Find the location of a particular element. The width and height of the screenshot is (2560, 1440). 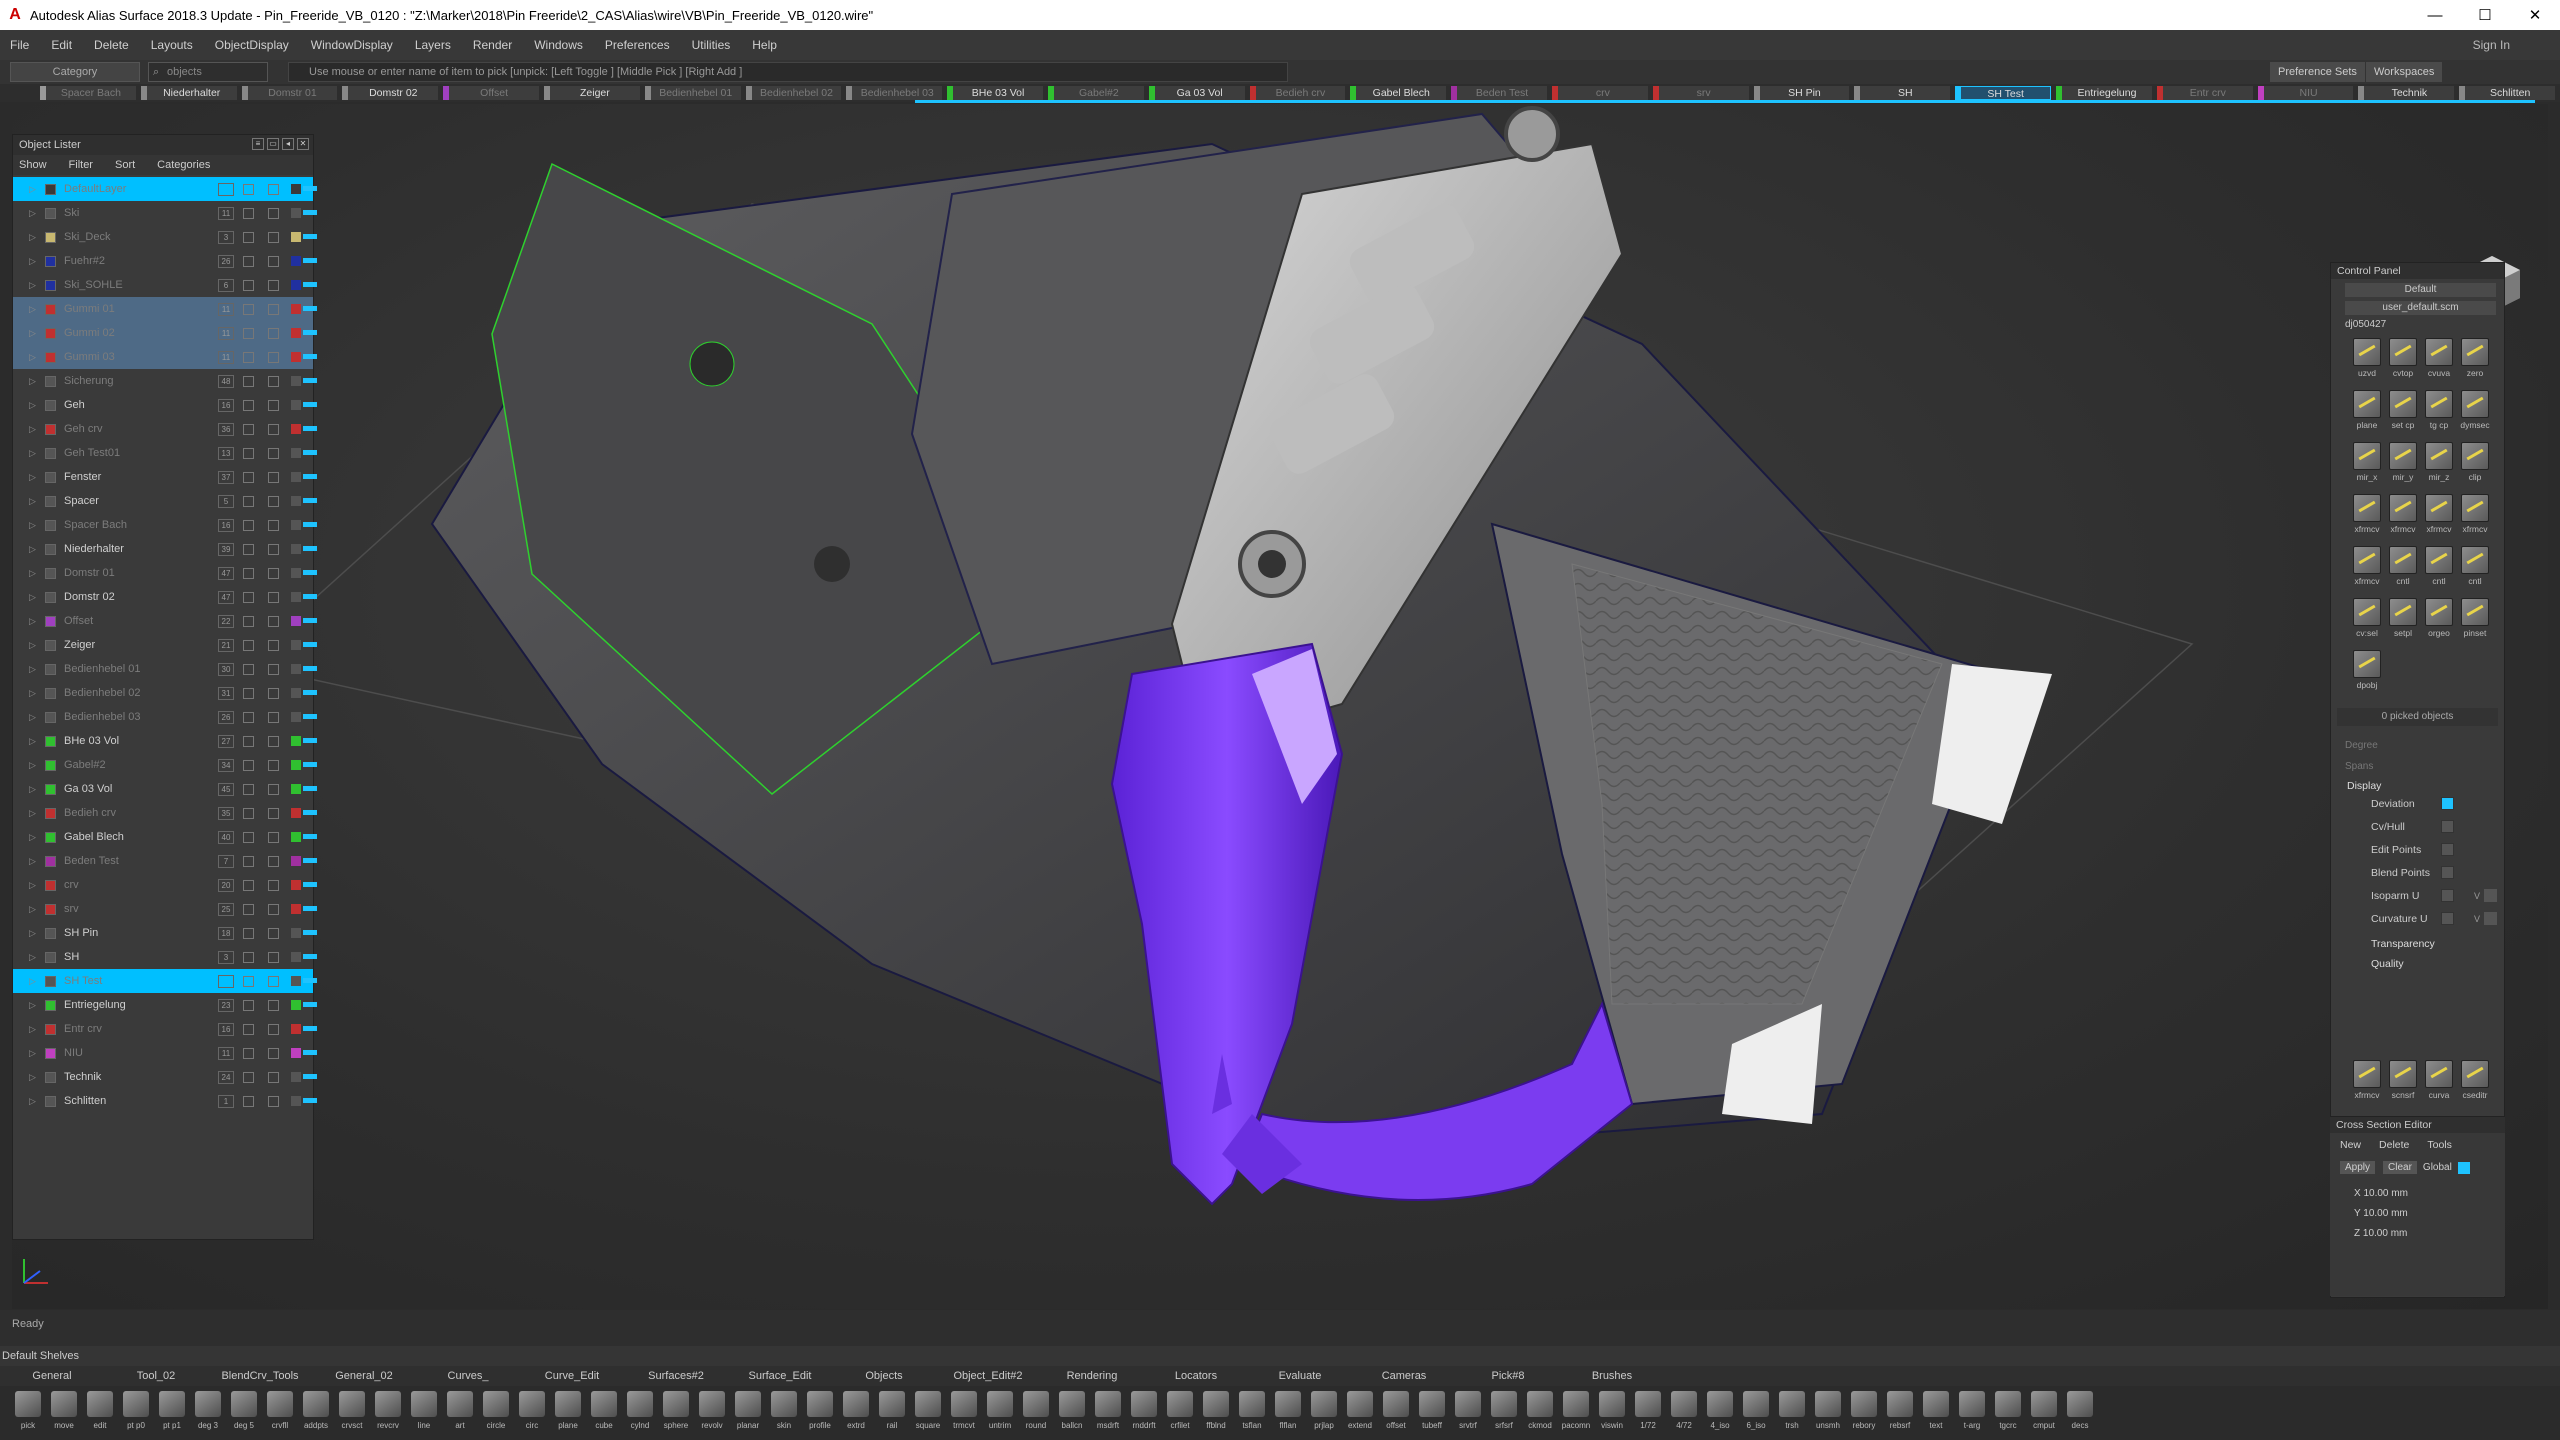

shelf-tool: line is located at coordinates (424, 1413).